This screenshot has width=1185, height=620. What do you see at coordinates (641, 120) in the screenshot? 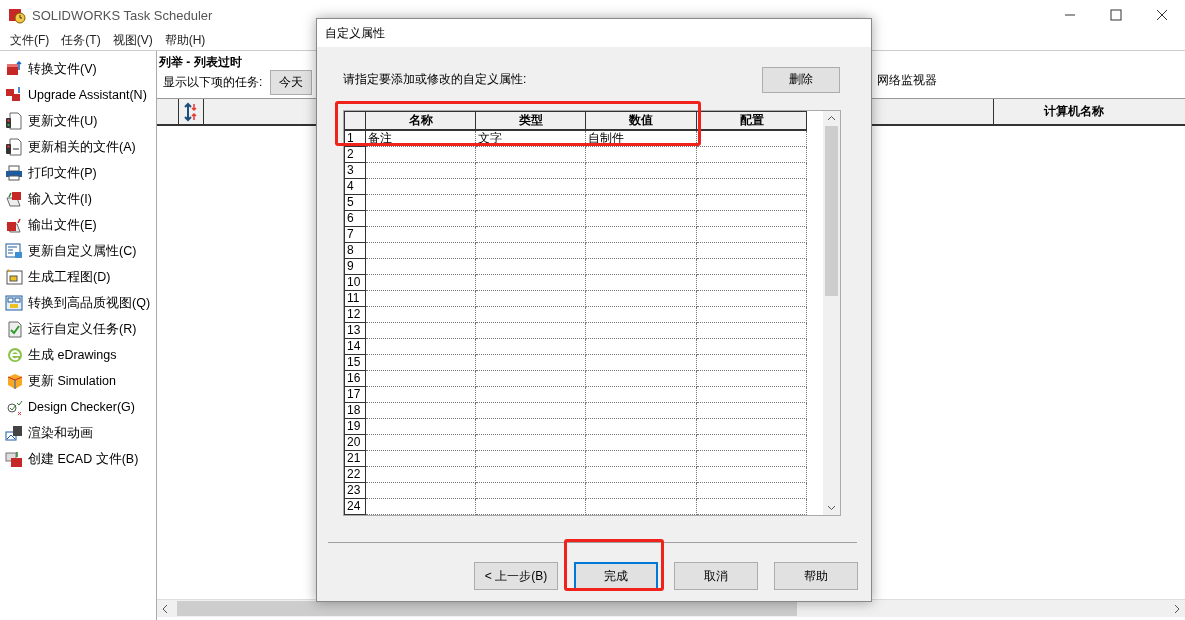
I see `column-header: 数值` at bounding box center [641, 120].